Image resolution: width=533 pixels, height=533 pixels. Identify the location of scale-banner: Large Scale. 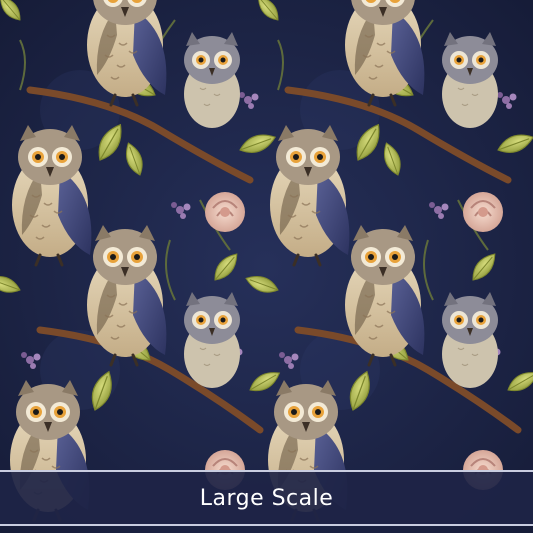
(266, 498).